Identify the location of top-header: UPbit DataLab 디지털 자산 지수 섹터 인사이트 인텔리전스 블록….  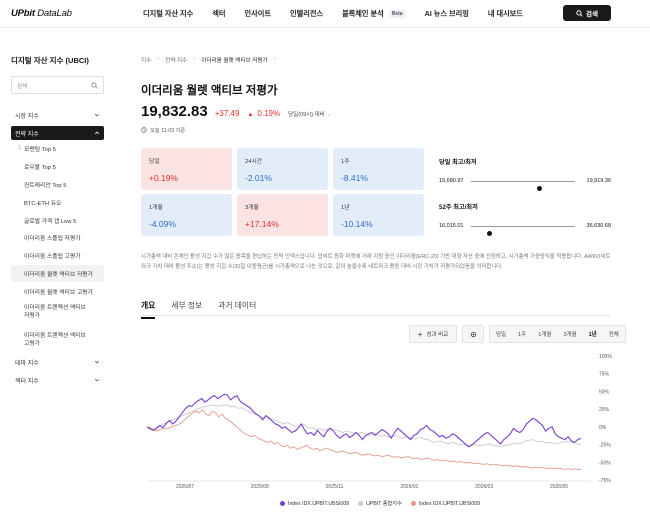
(325, 14).